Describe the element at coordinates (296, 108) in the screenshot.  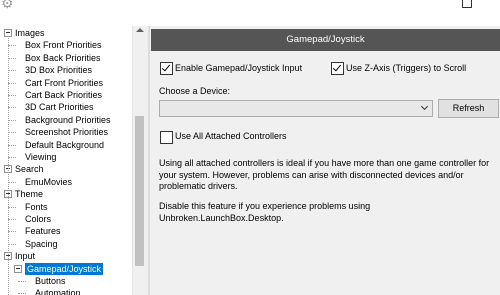
I see `device-select` at that location.